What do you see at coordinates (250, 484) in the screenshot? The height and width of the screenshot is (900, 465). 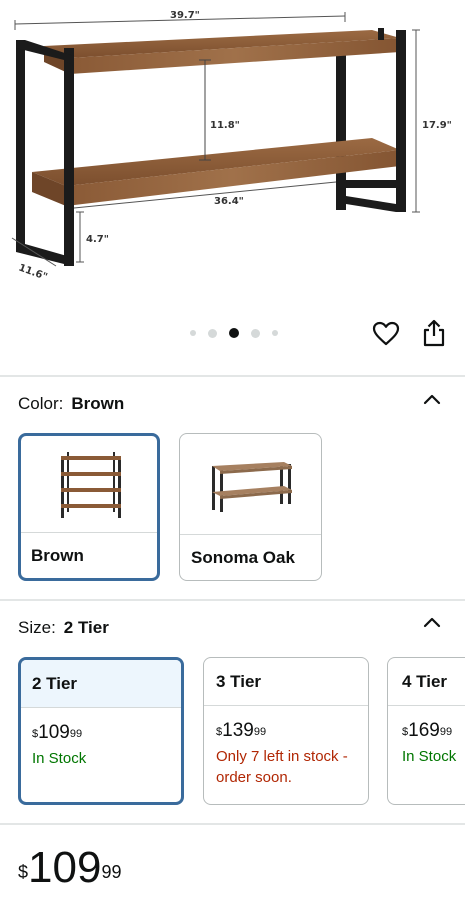 I see `swatch-image-sonoma-oak` at bounding box center [250, 484].